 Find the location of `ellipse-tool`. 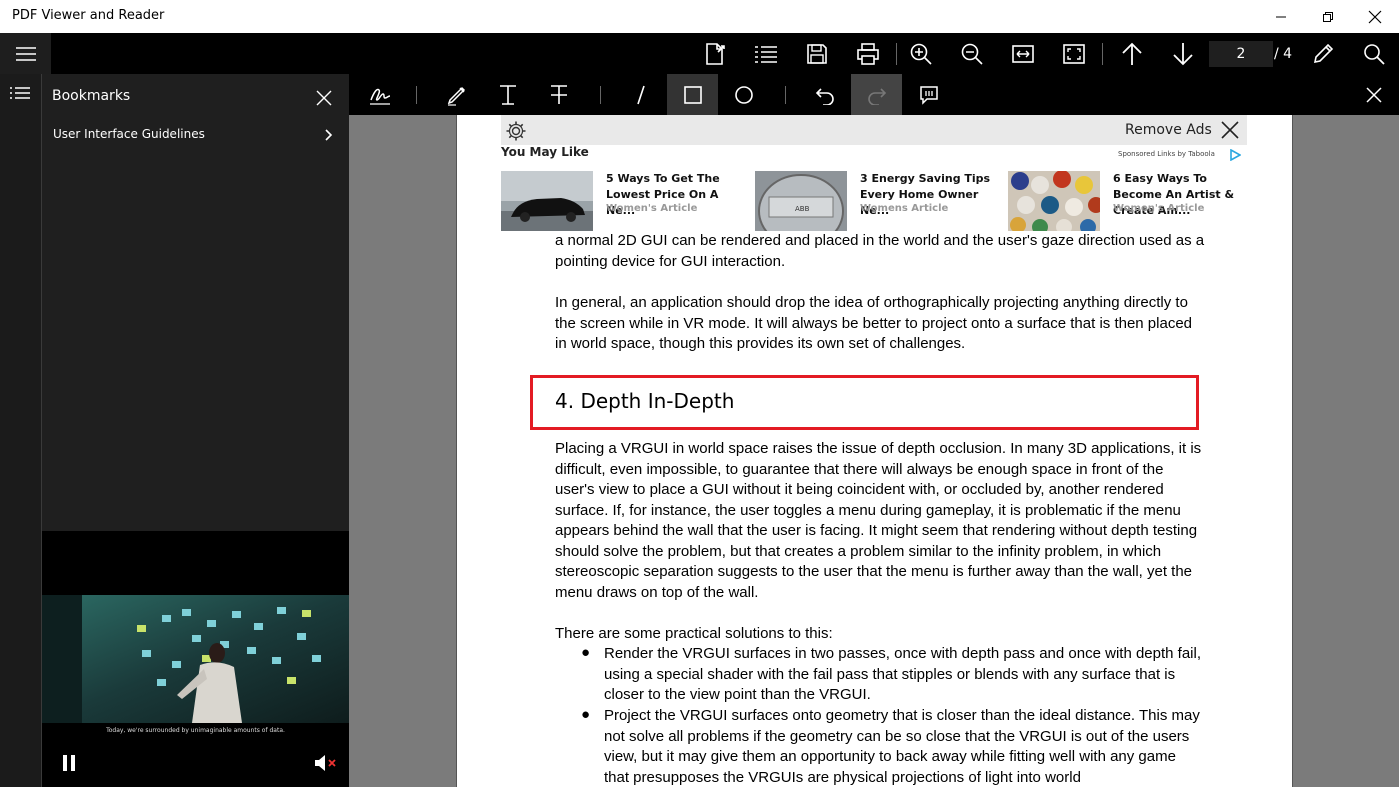

ellipse-tool is located at coordinates (743, 94).